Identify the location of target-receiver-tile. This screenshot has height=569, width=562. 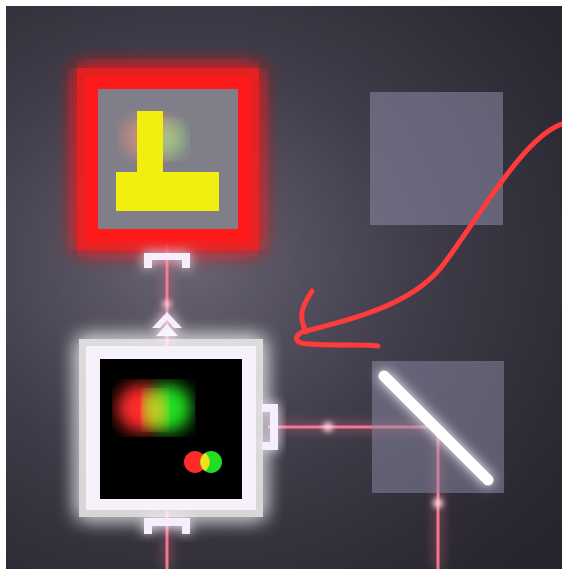
(168, 159).